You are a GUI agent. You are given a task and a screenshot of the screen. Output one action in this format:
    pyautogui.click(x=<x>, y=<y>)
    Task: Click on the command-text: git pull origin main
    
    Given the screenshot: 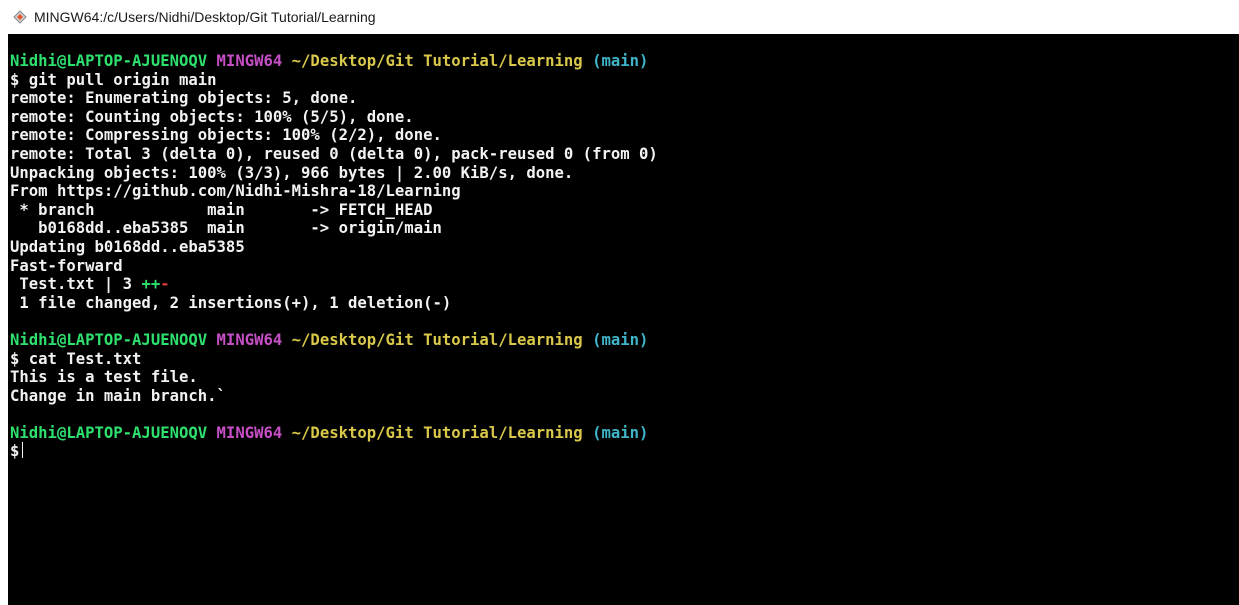 What is the action you would take?
    pyautogui.click(x=122, y=79)
    